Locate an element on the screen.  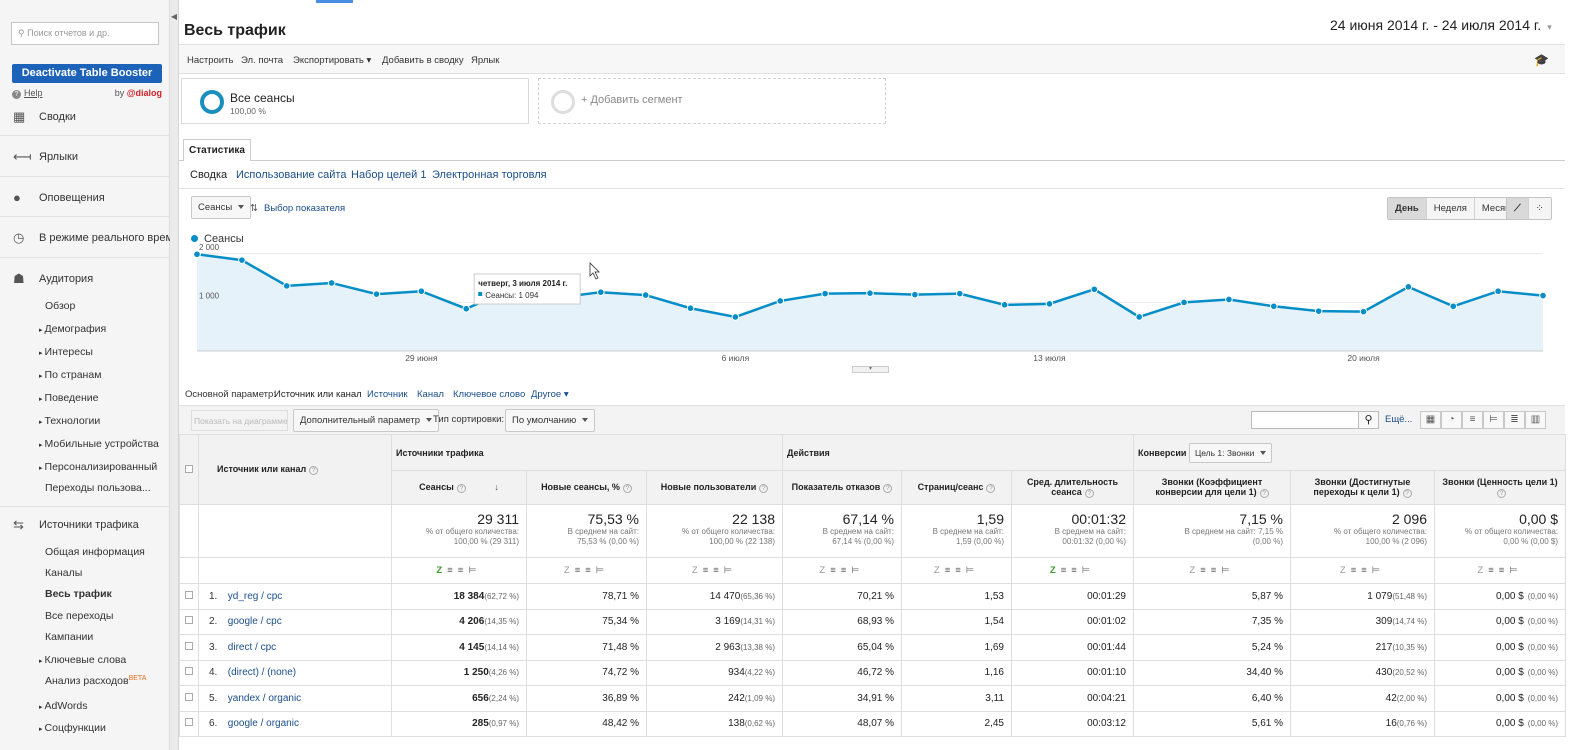
export-button: Экспортировать ▾ is located at coordinates (332, 60).